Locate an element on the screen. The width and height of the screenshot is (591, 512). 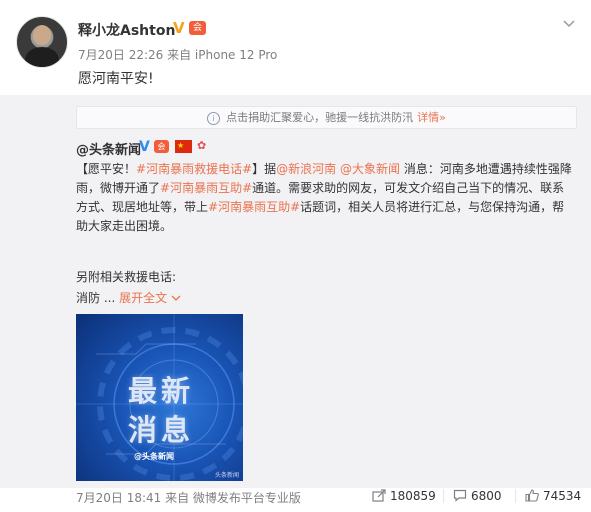
comment-icon is located at coordinates (460, 495).